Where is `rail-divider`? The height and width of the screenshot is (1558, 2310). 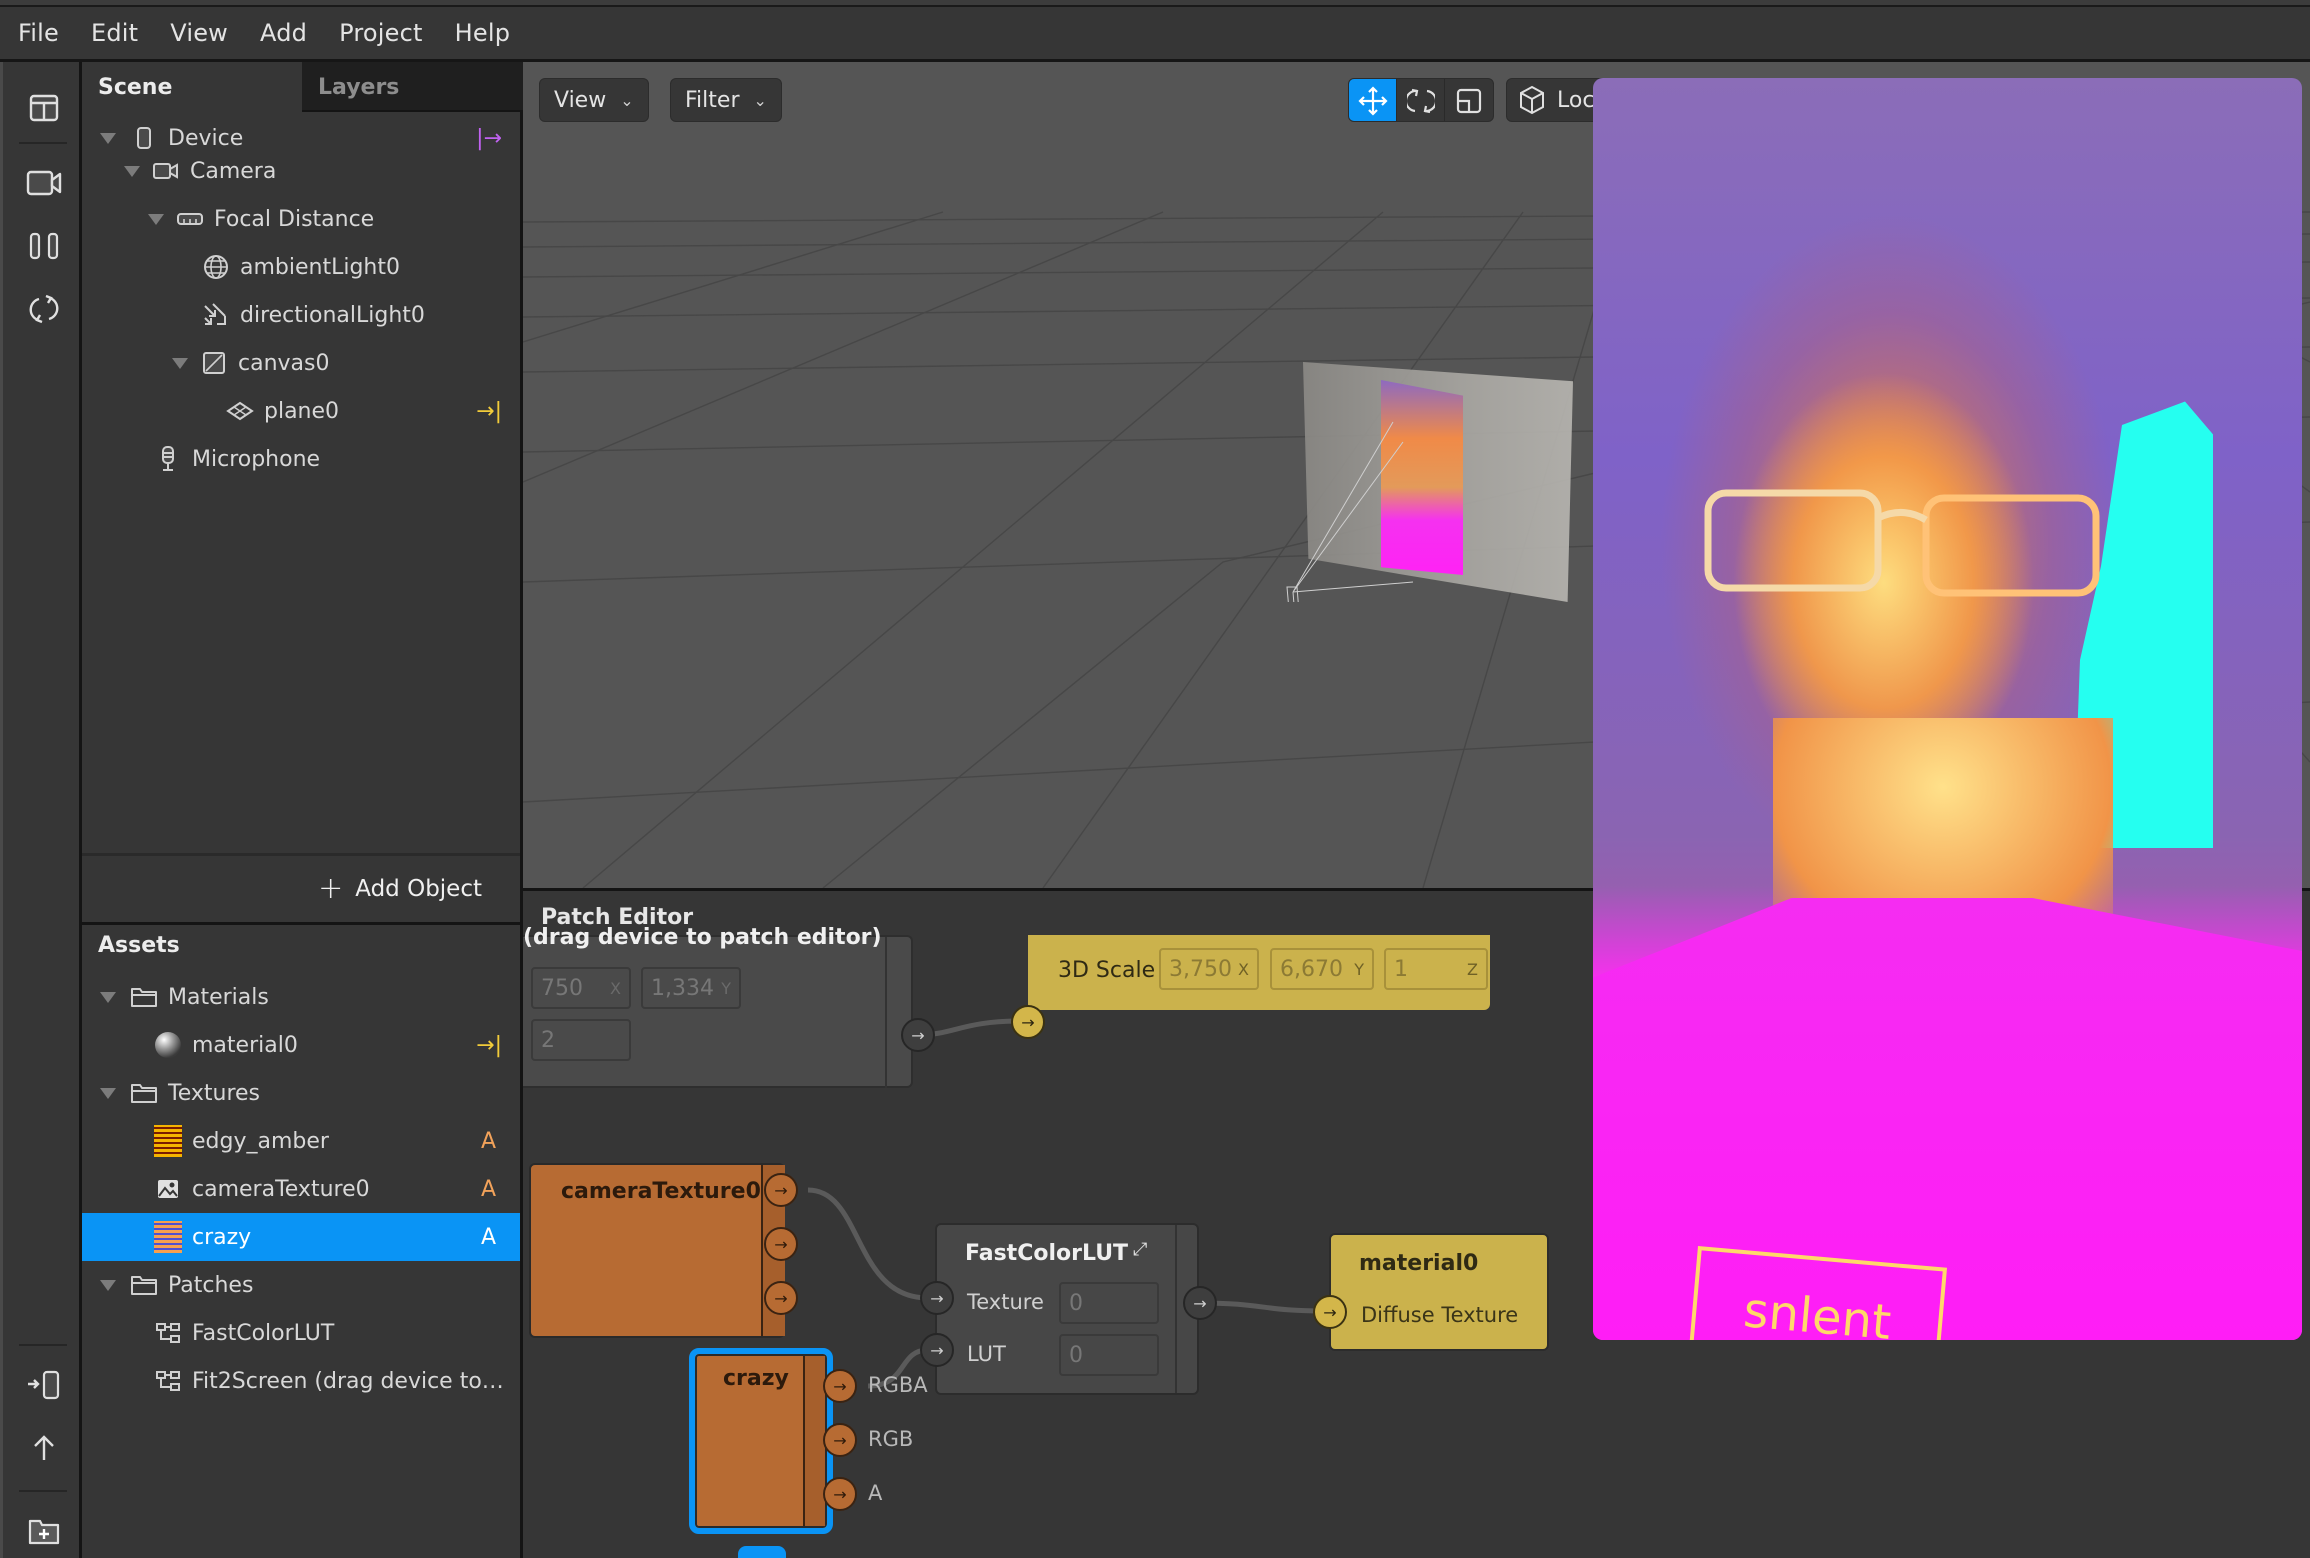
rail-divider is located at coordinates (43, 1345).